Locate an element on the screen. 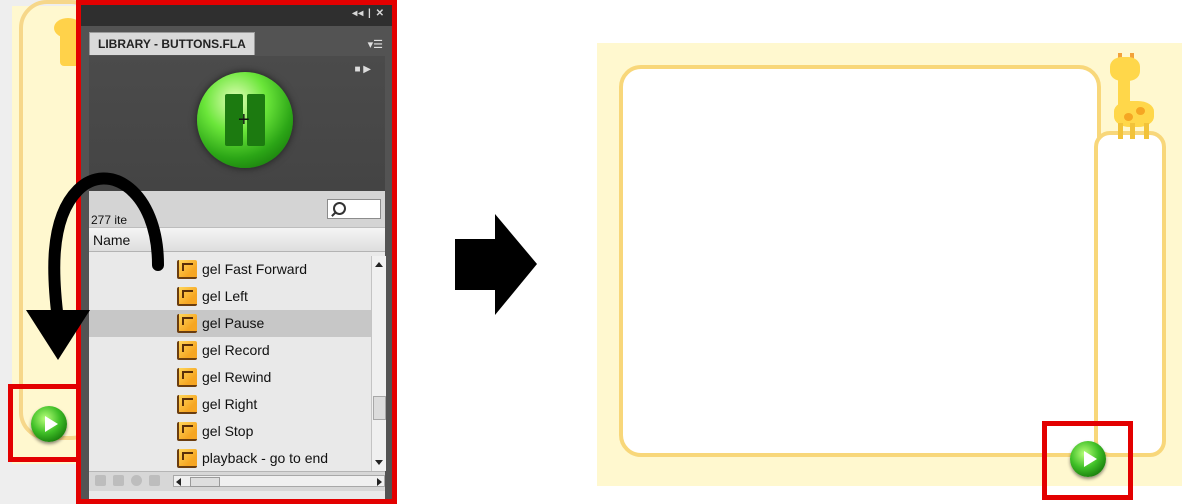 Image resolution: width=1182 pixels, height=504 pixels. highlight-box-play-result is located at coordinates (1087, 460).